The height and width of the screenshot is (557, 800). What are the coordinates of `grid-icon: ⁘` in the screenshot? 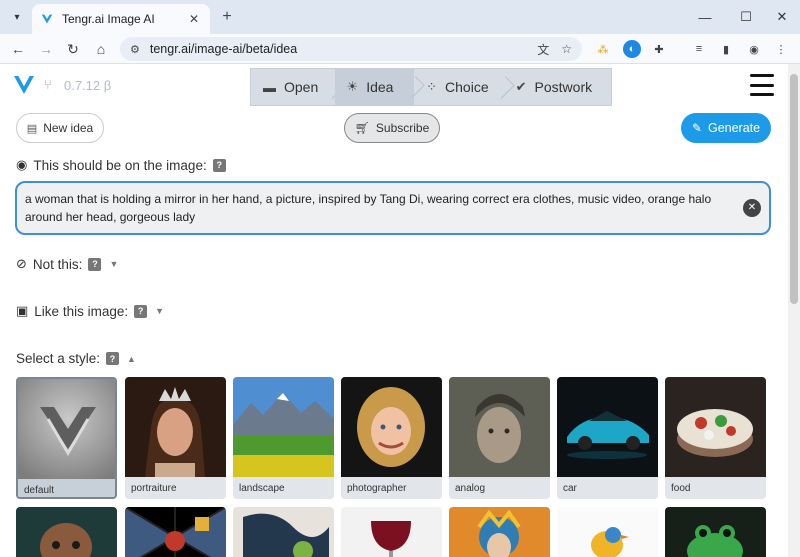 It's located at (432, 86).